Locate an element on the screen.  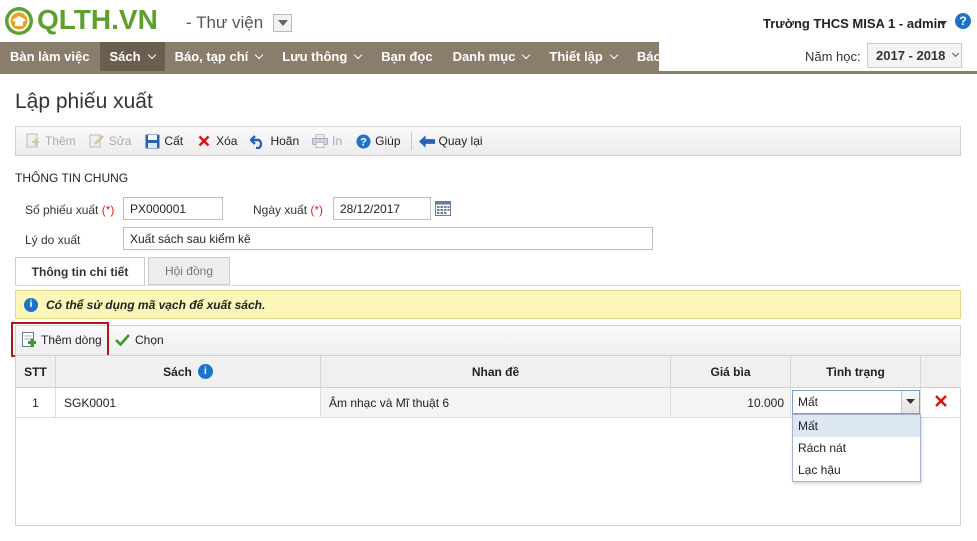
save-button: Cất is located at coordinates (163, 141).